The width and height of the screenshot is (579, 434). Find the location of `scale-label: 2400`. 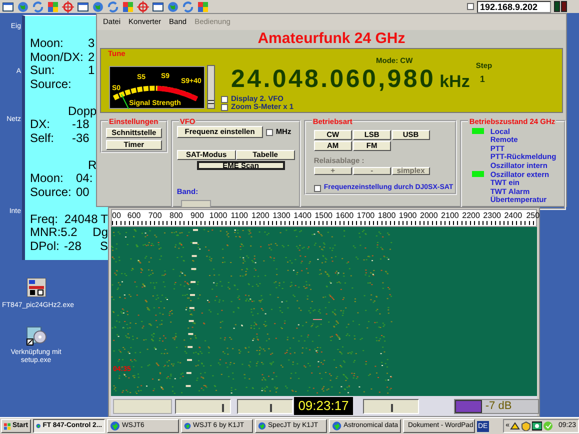

scale-label: 2400 is located at coordinates (513, 215).